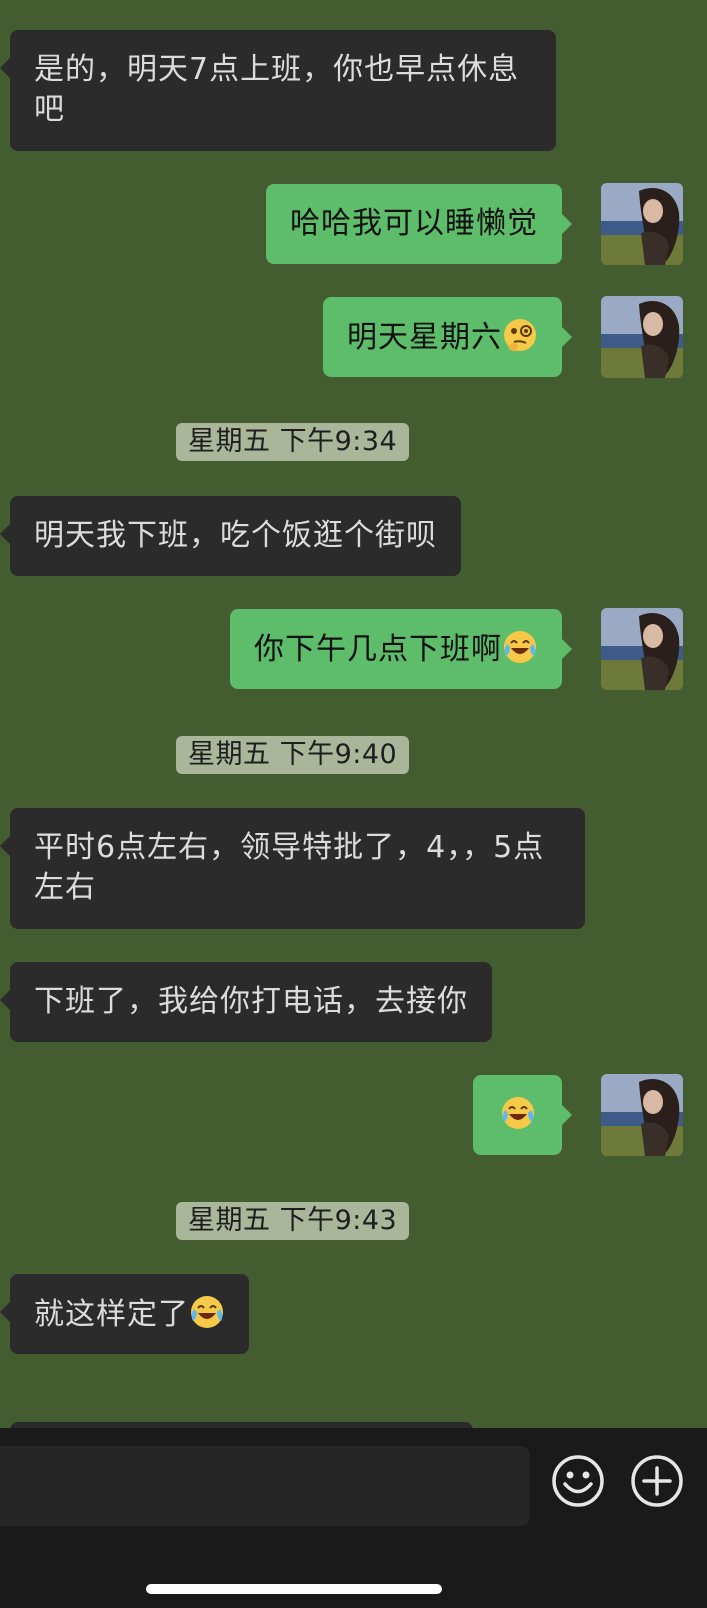  I want to click on message-text: 就这样定了, so click(111, 1314).